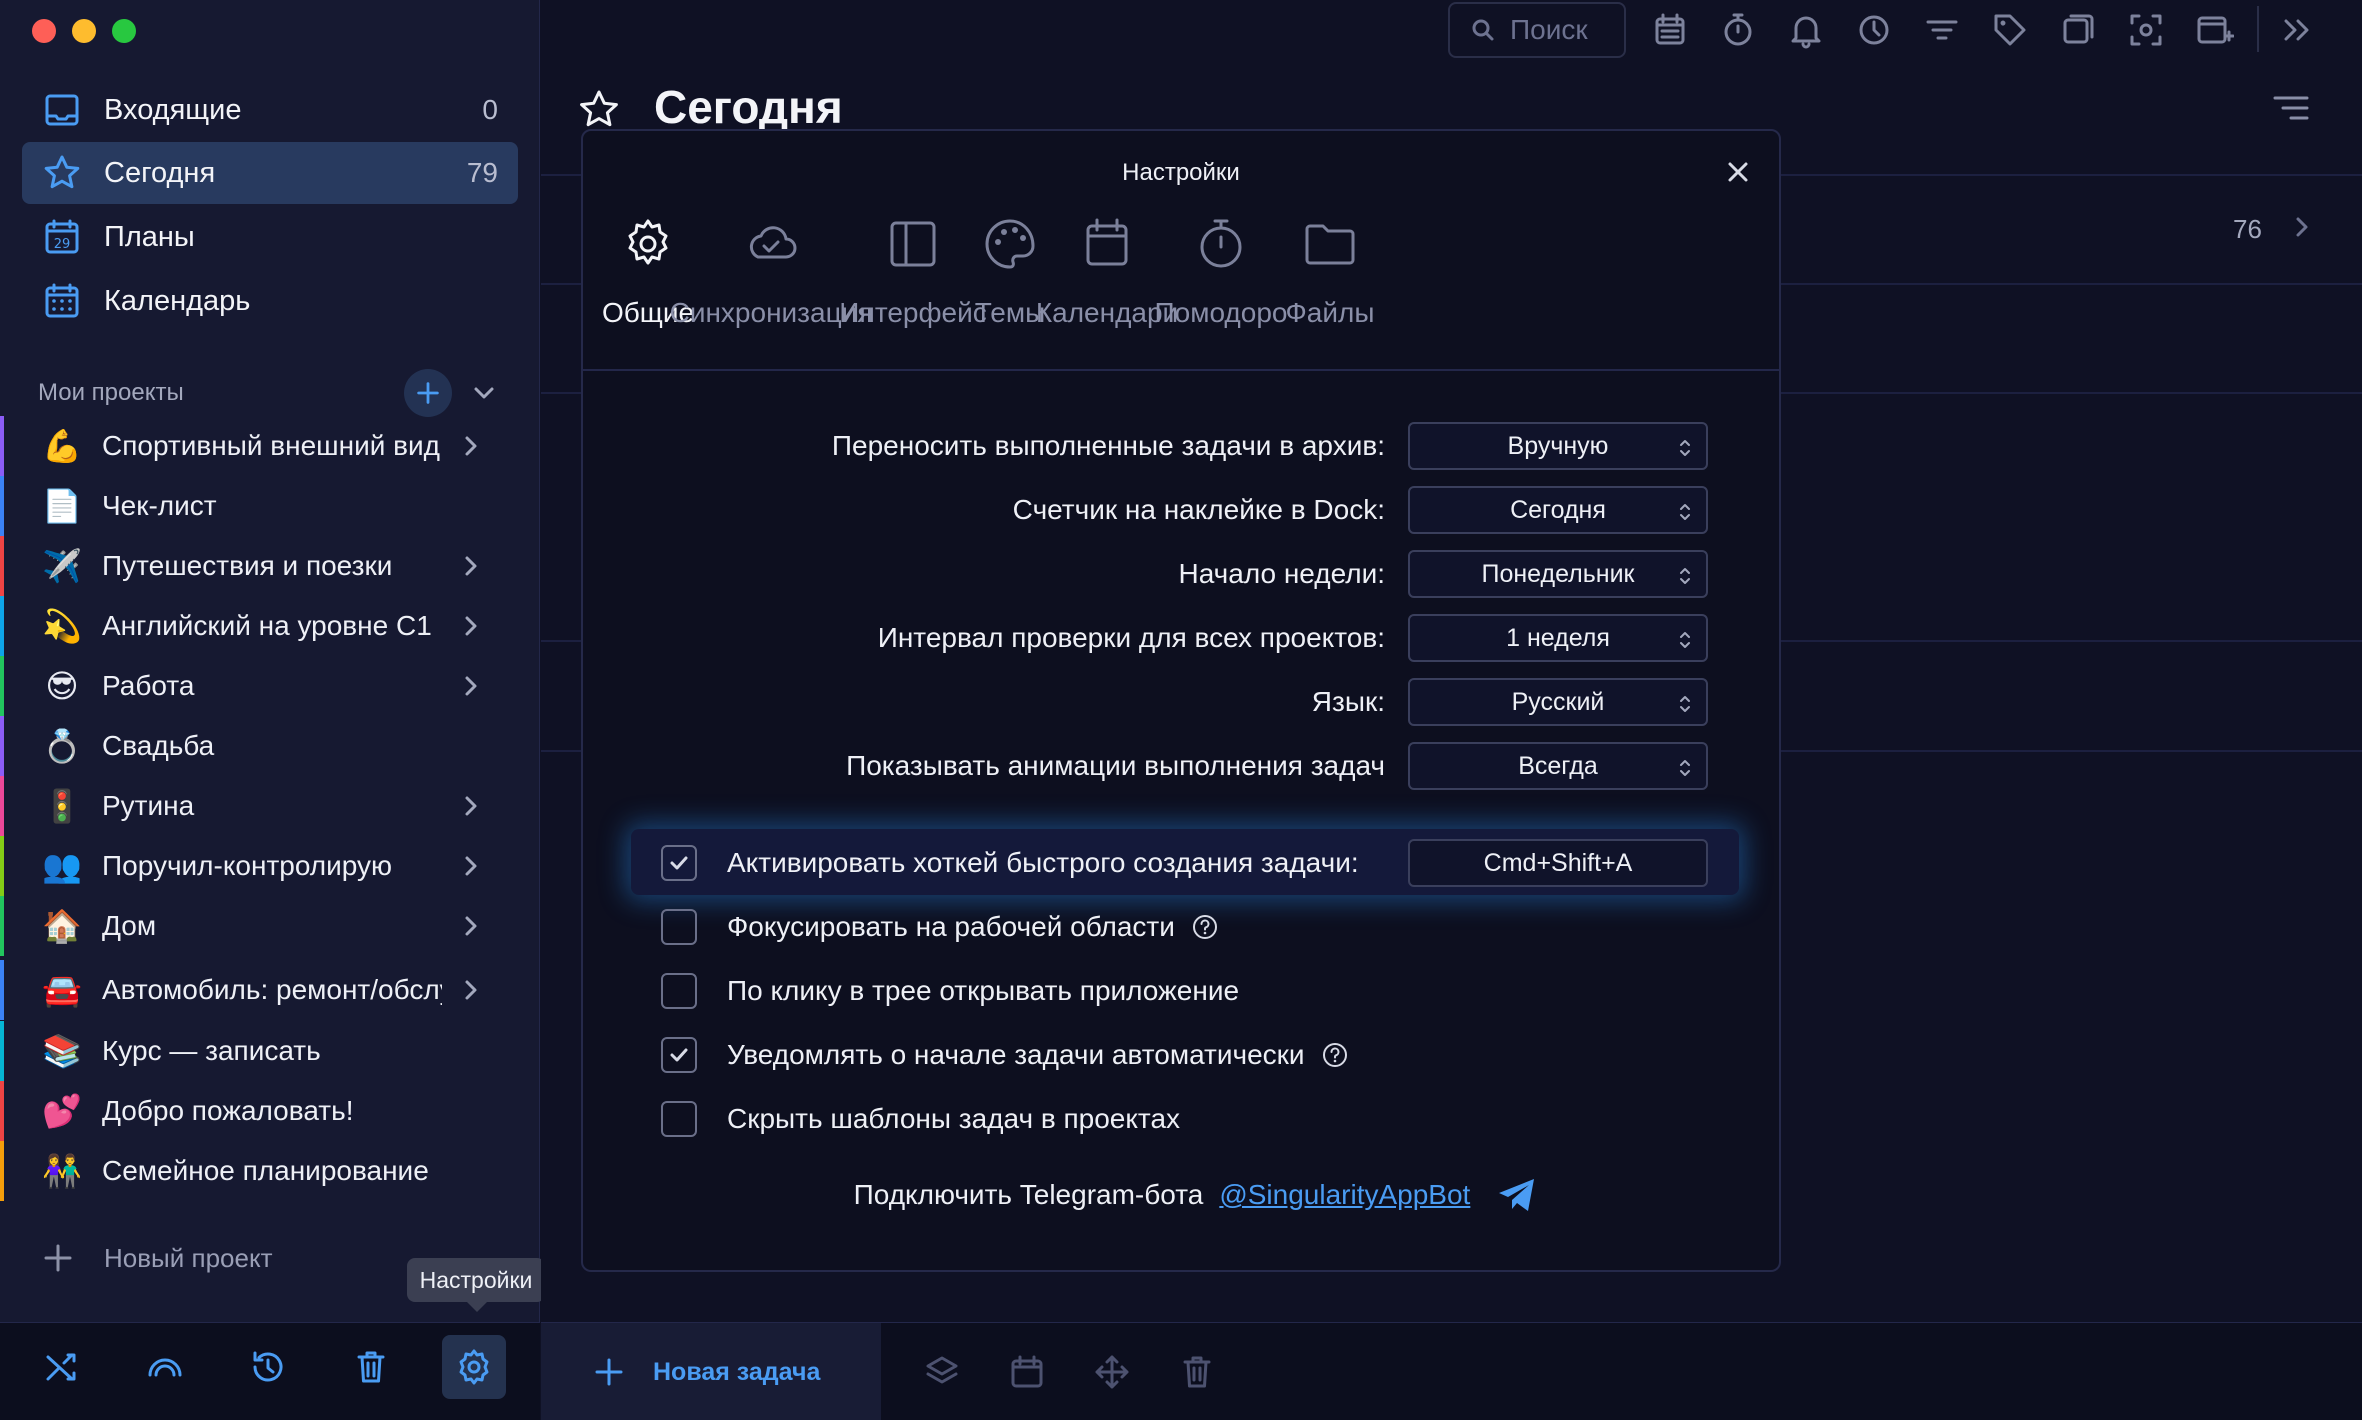 Image resolution: width=2362 pixels, height=1420 pixels. I want to click on select-value: Всегда, so click(1558, 765).